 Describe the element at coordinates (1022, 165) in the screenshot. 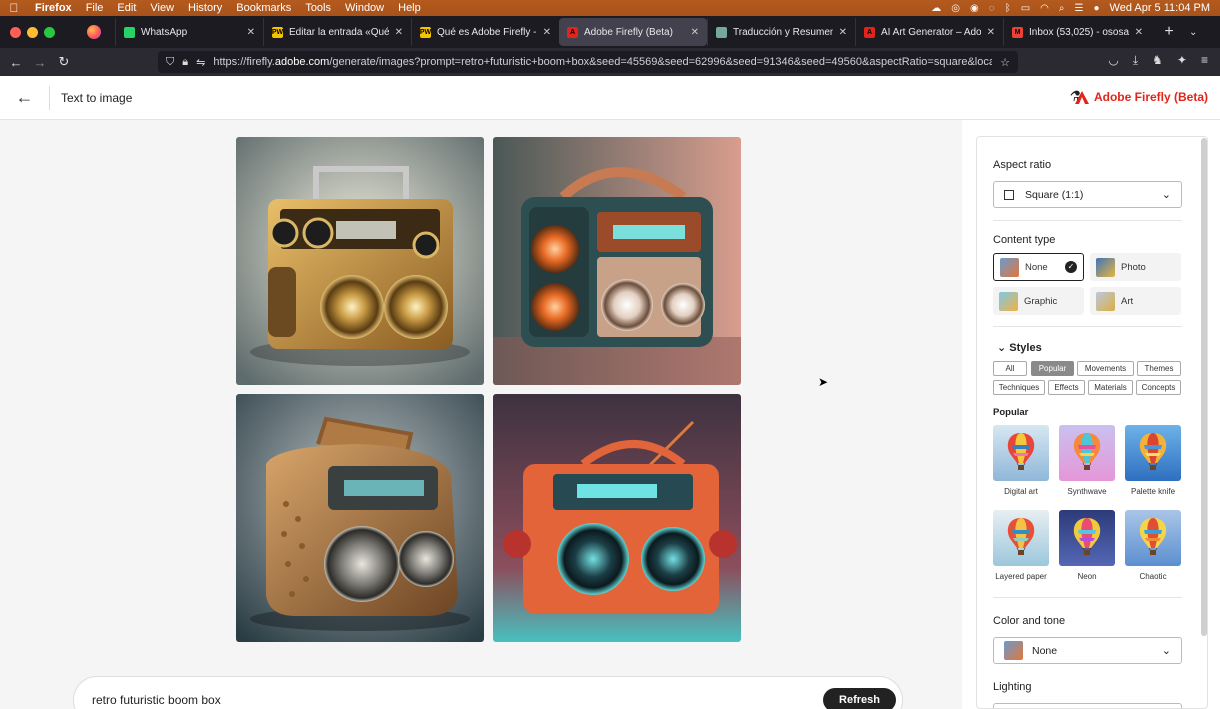

I see `aspect-ratio-heading: Aspect ratio` at that location.